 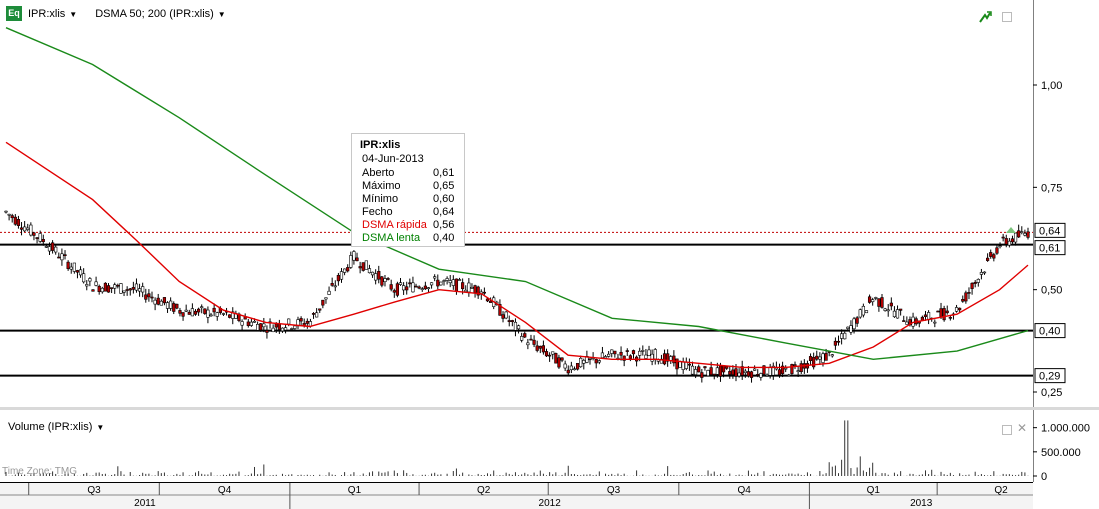 What do you see at coordinates (391, 238) in the screenshot?
I see `tooltip-row-label: DSMA lenta` at bounding box center [391, 238].